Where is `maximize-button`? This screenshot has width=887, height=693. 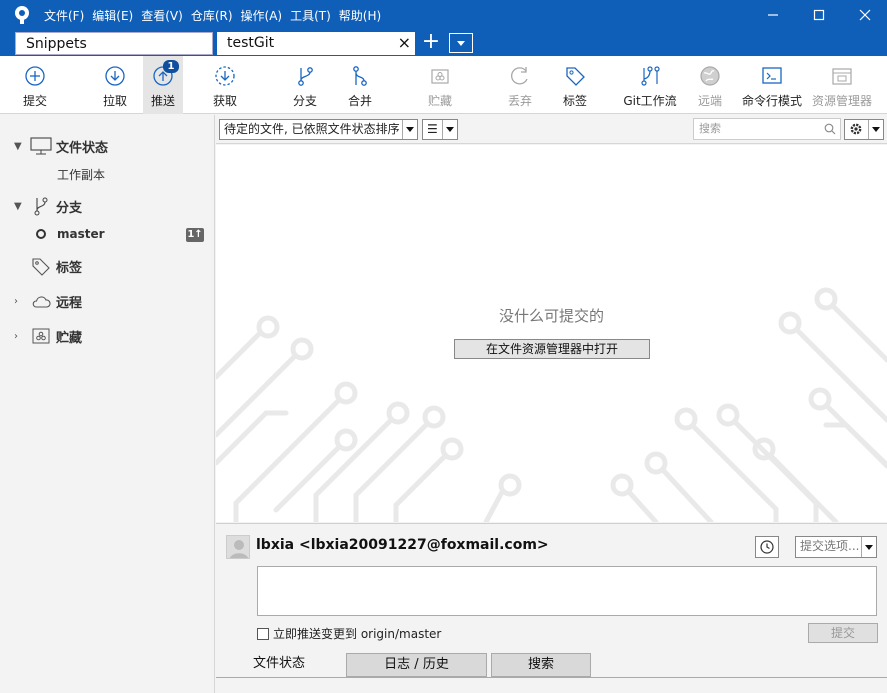
maximize-button is located at coordinates (819, 15).